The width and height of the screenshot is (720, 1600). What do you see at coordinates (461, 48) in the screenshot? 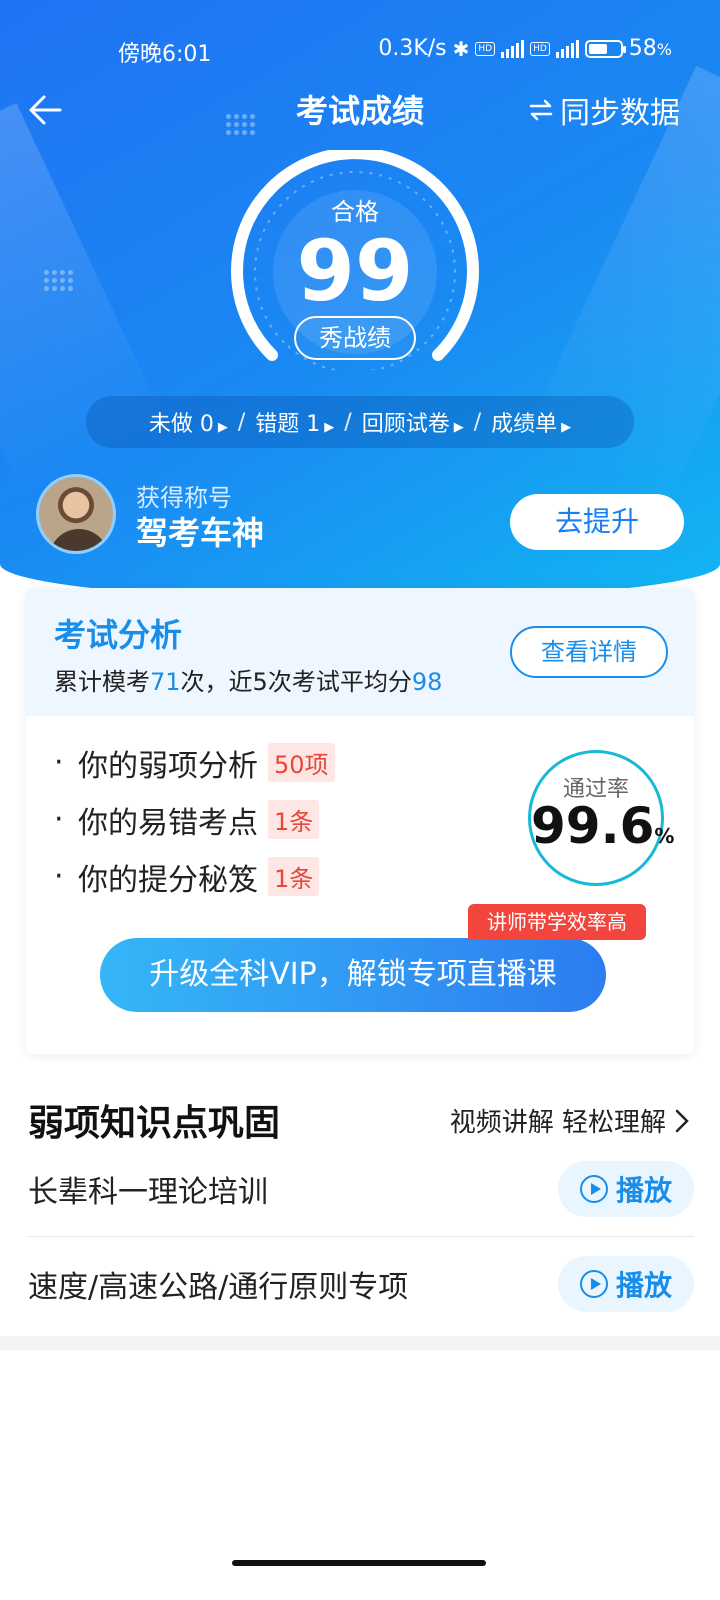
I see `bluetooth-icon: ✱` at bounding box center [461, 48].